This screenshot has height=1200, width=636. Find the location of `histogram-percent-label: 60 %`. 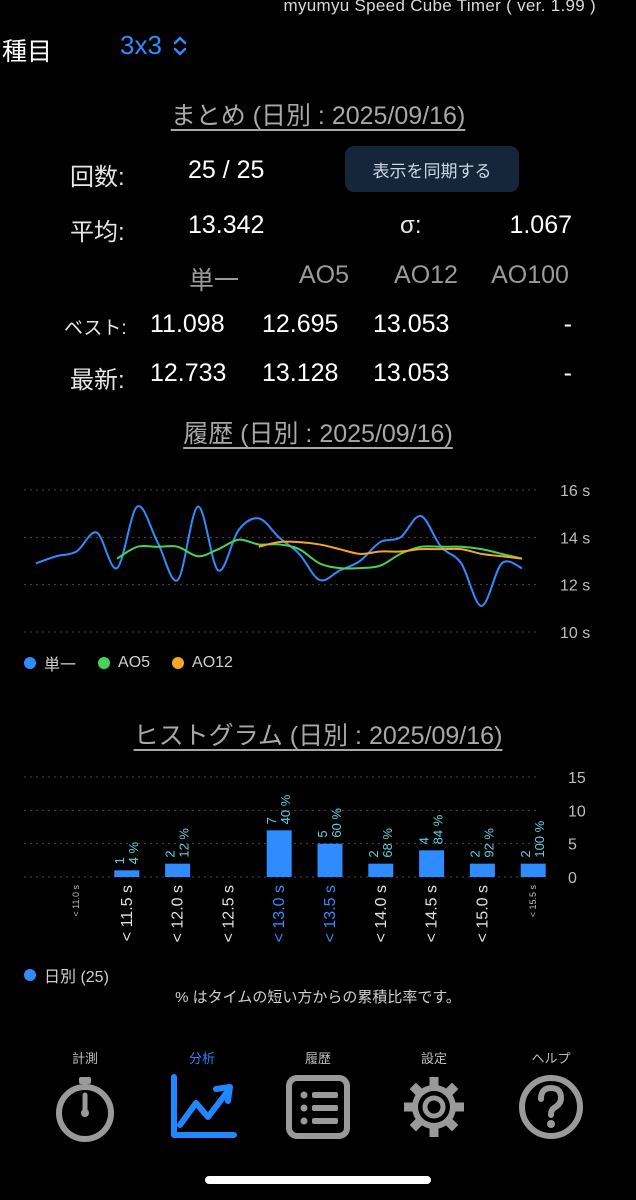

histogram-percent-label: 60 % is located at coordinates (336, 823).